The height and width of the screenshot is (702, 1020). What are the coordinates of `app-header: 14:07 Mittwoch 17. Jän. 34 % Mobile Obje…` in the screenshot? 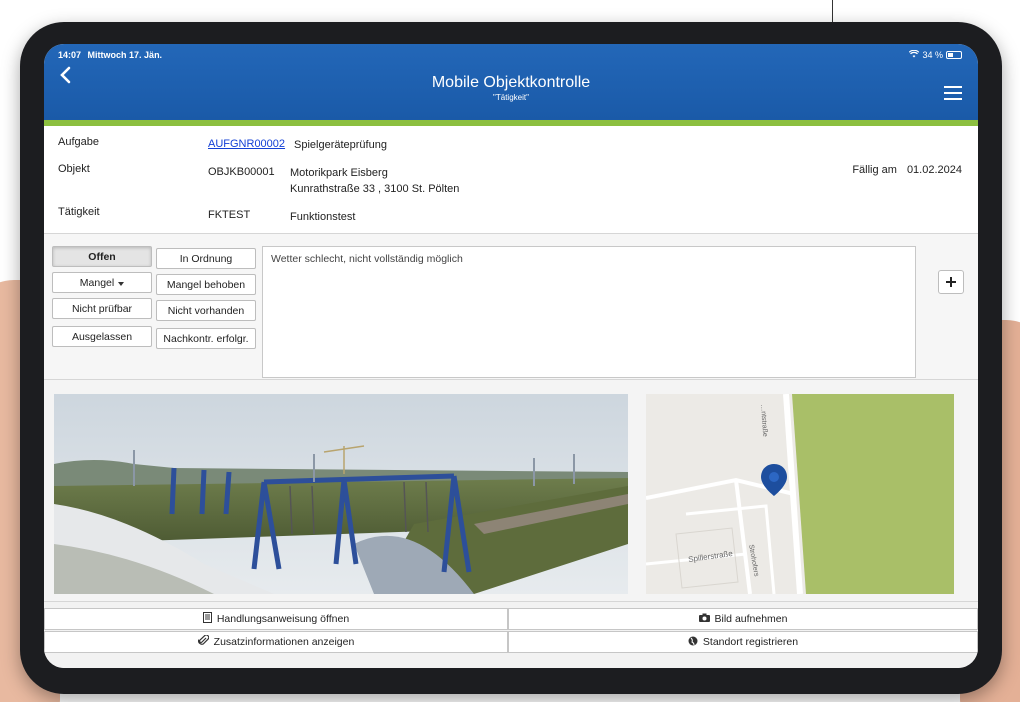 It's located at (511, 85).